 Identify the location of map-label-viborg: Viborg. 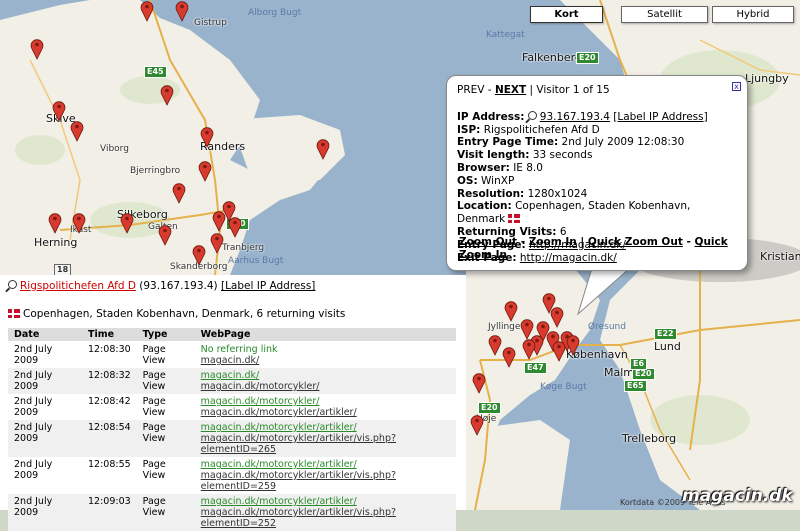
(114, 149).